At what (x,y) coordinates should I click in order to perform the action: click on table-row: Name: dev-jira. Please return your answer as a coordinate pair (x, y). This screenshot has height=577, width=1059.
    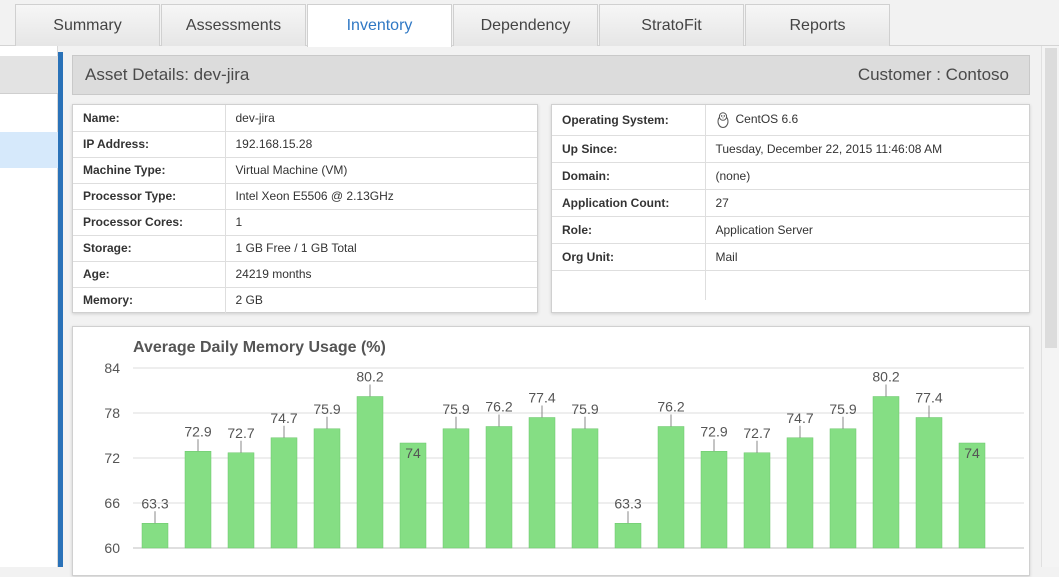
    Looking at the image, I should click on (305, 118).